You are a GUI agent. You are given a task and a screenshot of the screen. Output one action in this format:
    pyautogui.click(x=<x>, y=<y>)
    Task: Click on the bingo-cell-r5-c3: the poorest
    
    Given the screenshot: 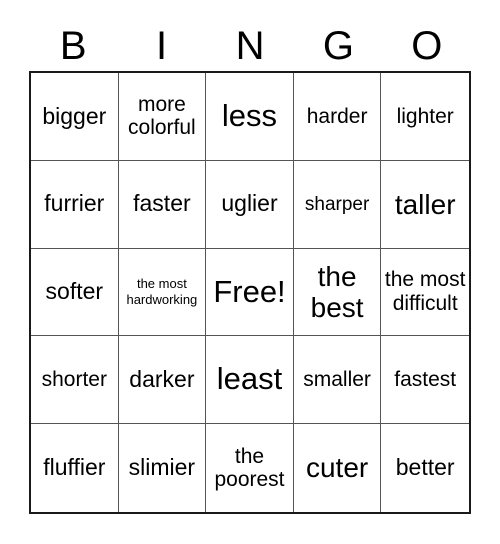 What is the action you would take?
    pyautogui.click(x=250, y=468)
    